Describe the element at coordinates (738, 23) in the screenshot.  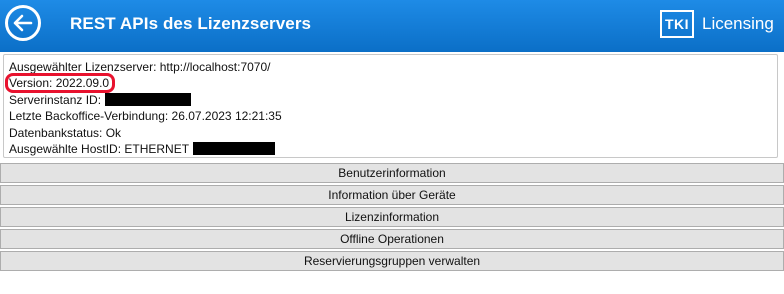
I see `logo-text: Licensing` at that location.